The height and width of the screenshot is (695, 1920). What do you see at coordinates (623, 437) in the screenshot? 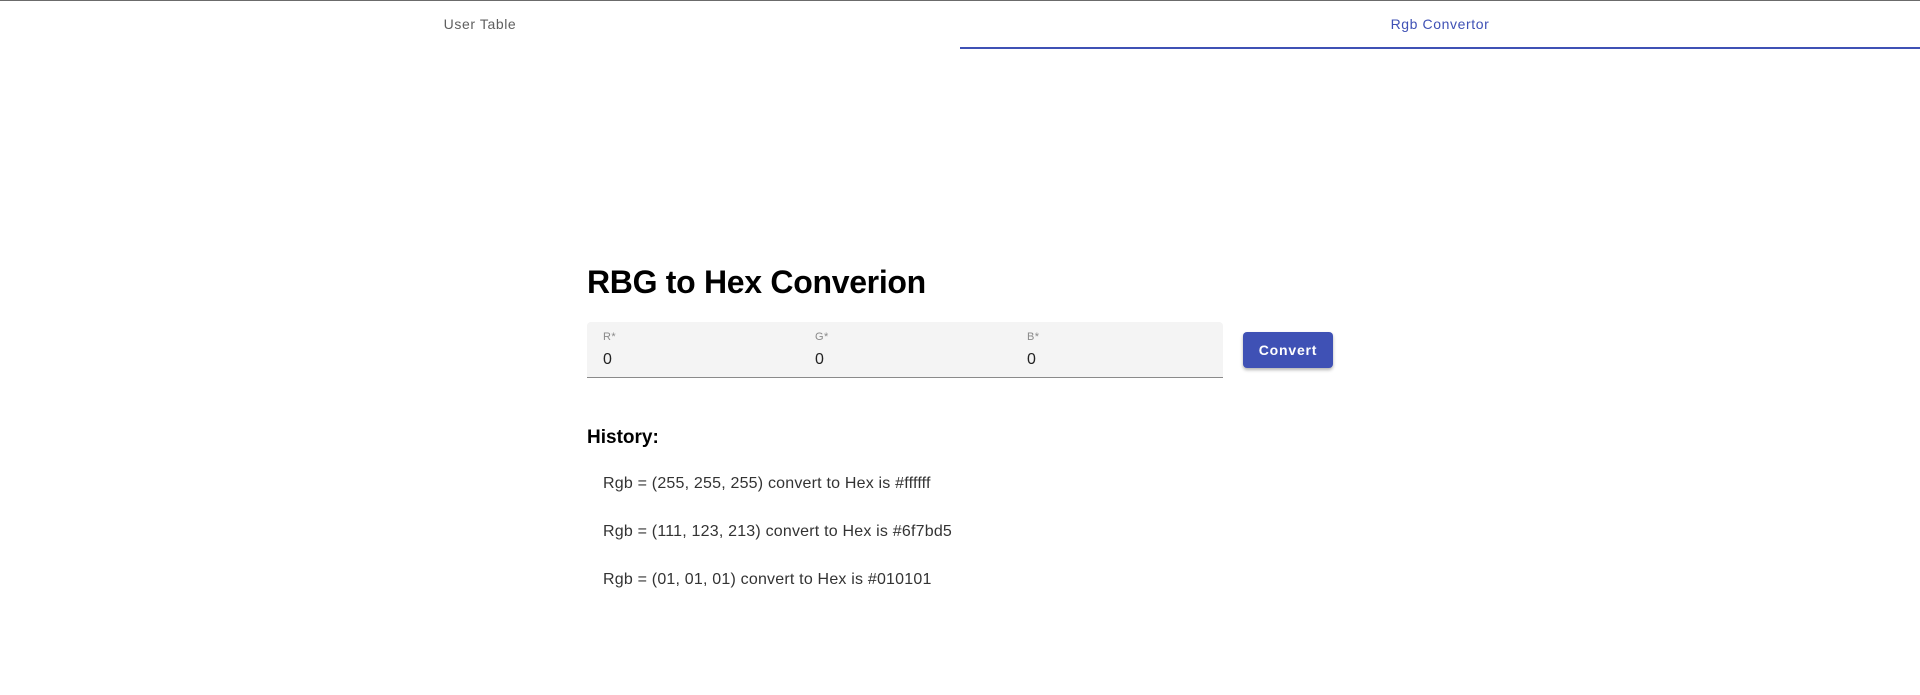
I see `history-title: History:` at bounding box center [623, 437].